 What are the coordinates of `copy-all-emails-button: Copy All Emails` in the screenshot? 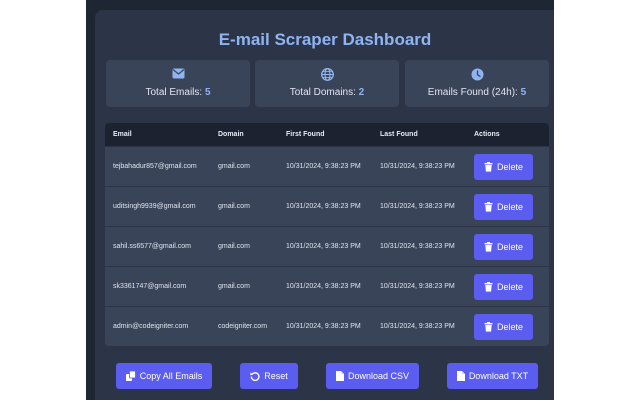 It's located at (164, 376).